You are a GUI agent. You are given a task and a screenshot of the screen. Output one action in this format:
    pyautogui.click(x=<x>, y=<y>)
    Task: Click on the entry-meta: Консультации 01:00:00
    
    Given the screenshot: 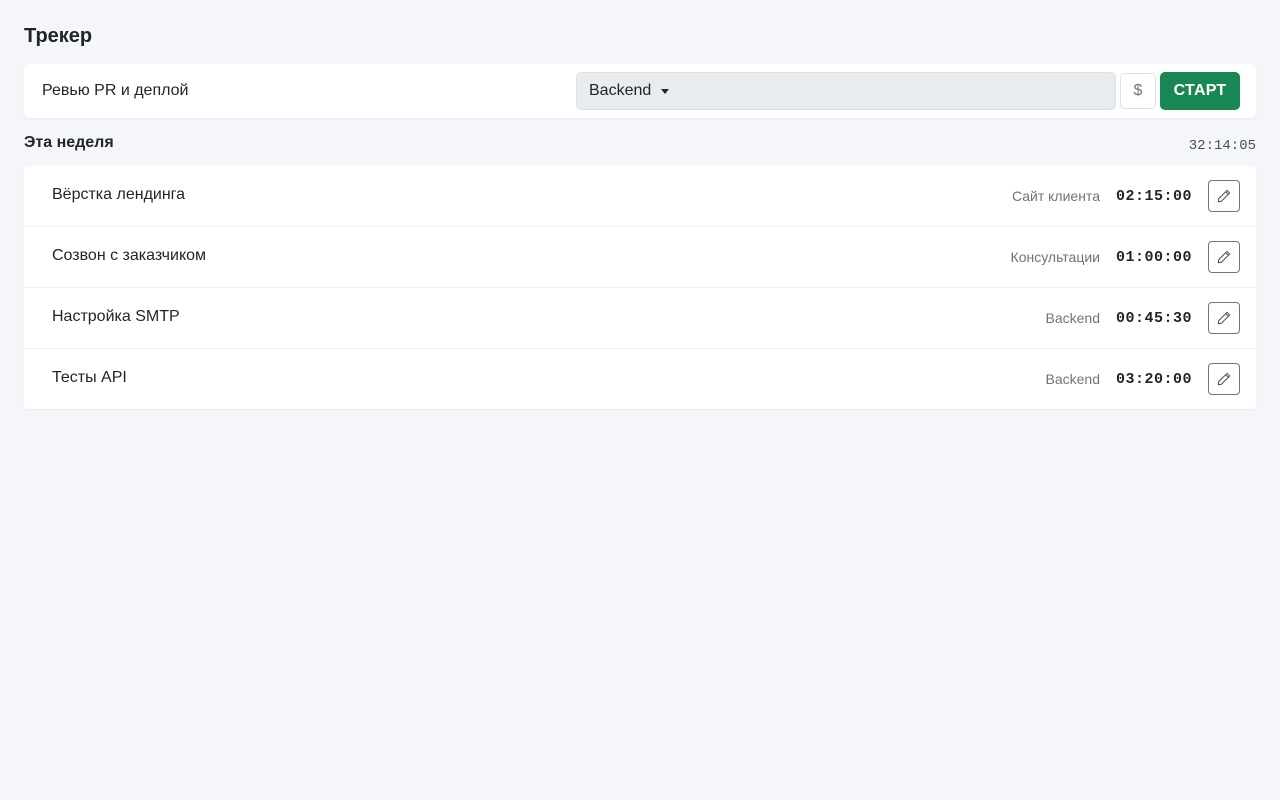 What is the action you would take?
    pyautogui.click(x=1125, y=257)
    